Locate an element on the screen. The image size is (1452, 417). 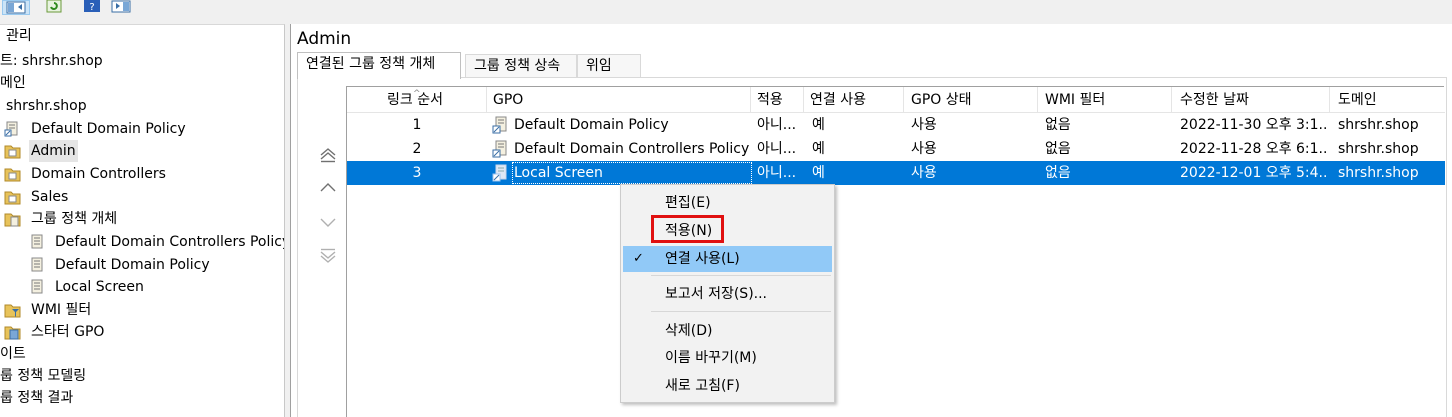
cell-link-order: 2 is located at coordinates (417, 149).